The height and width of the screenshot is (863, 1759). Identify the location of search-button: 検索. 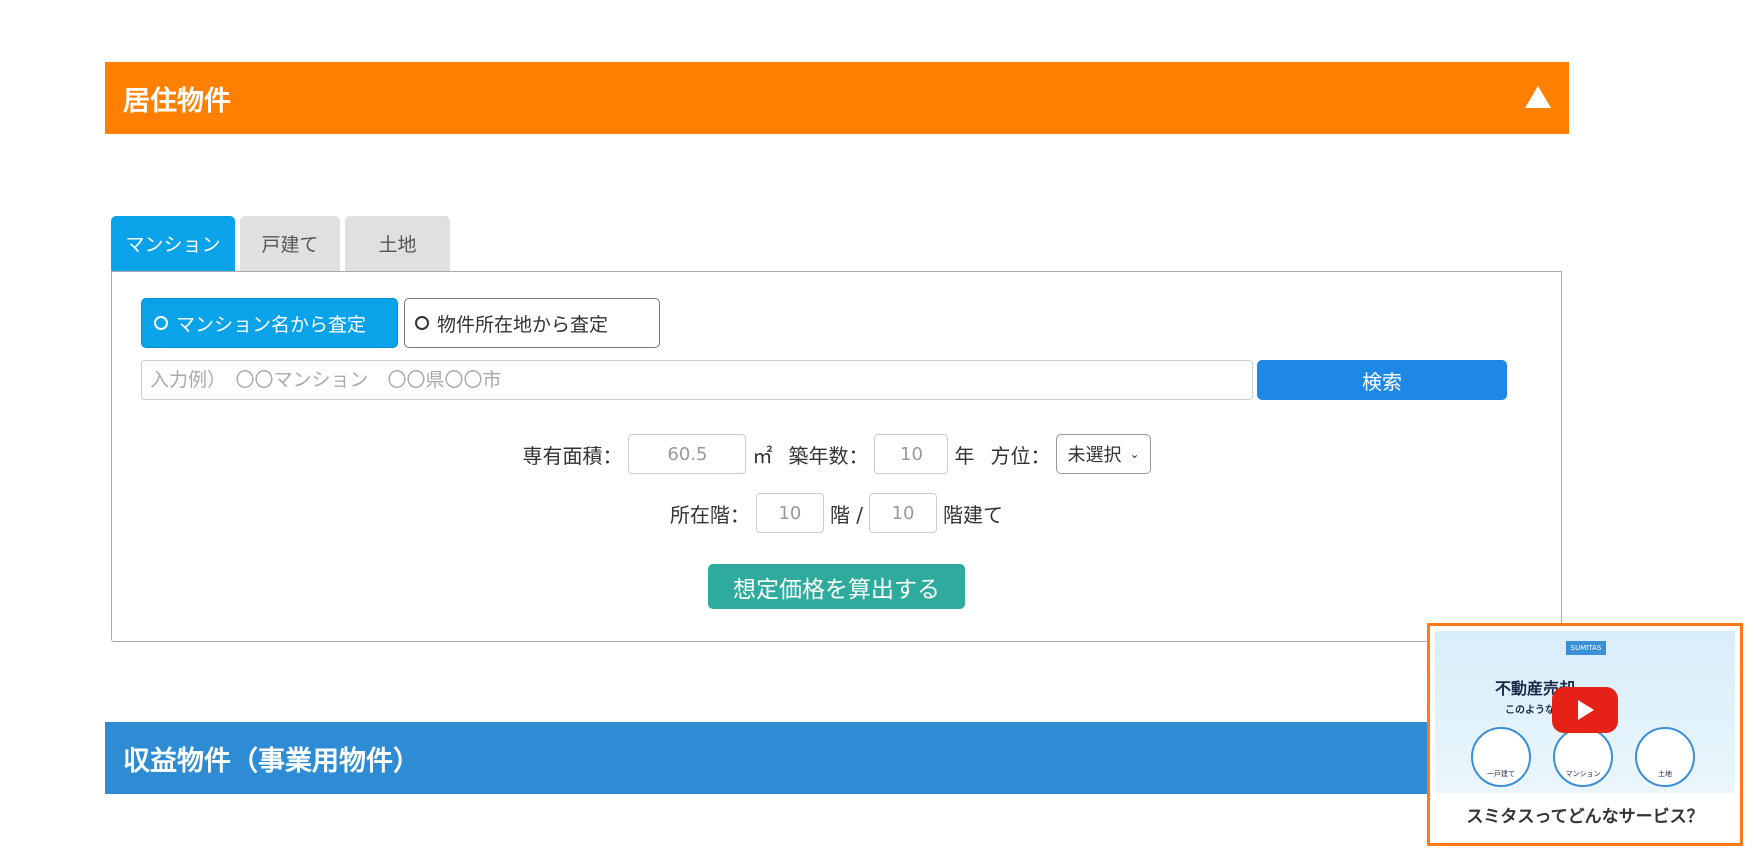
(1382, 380).